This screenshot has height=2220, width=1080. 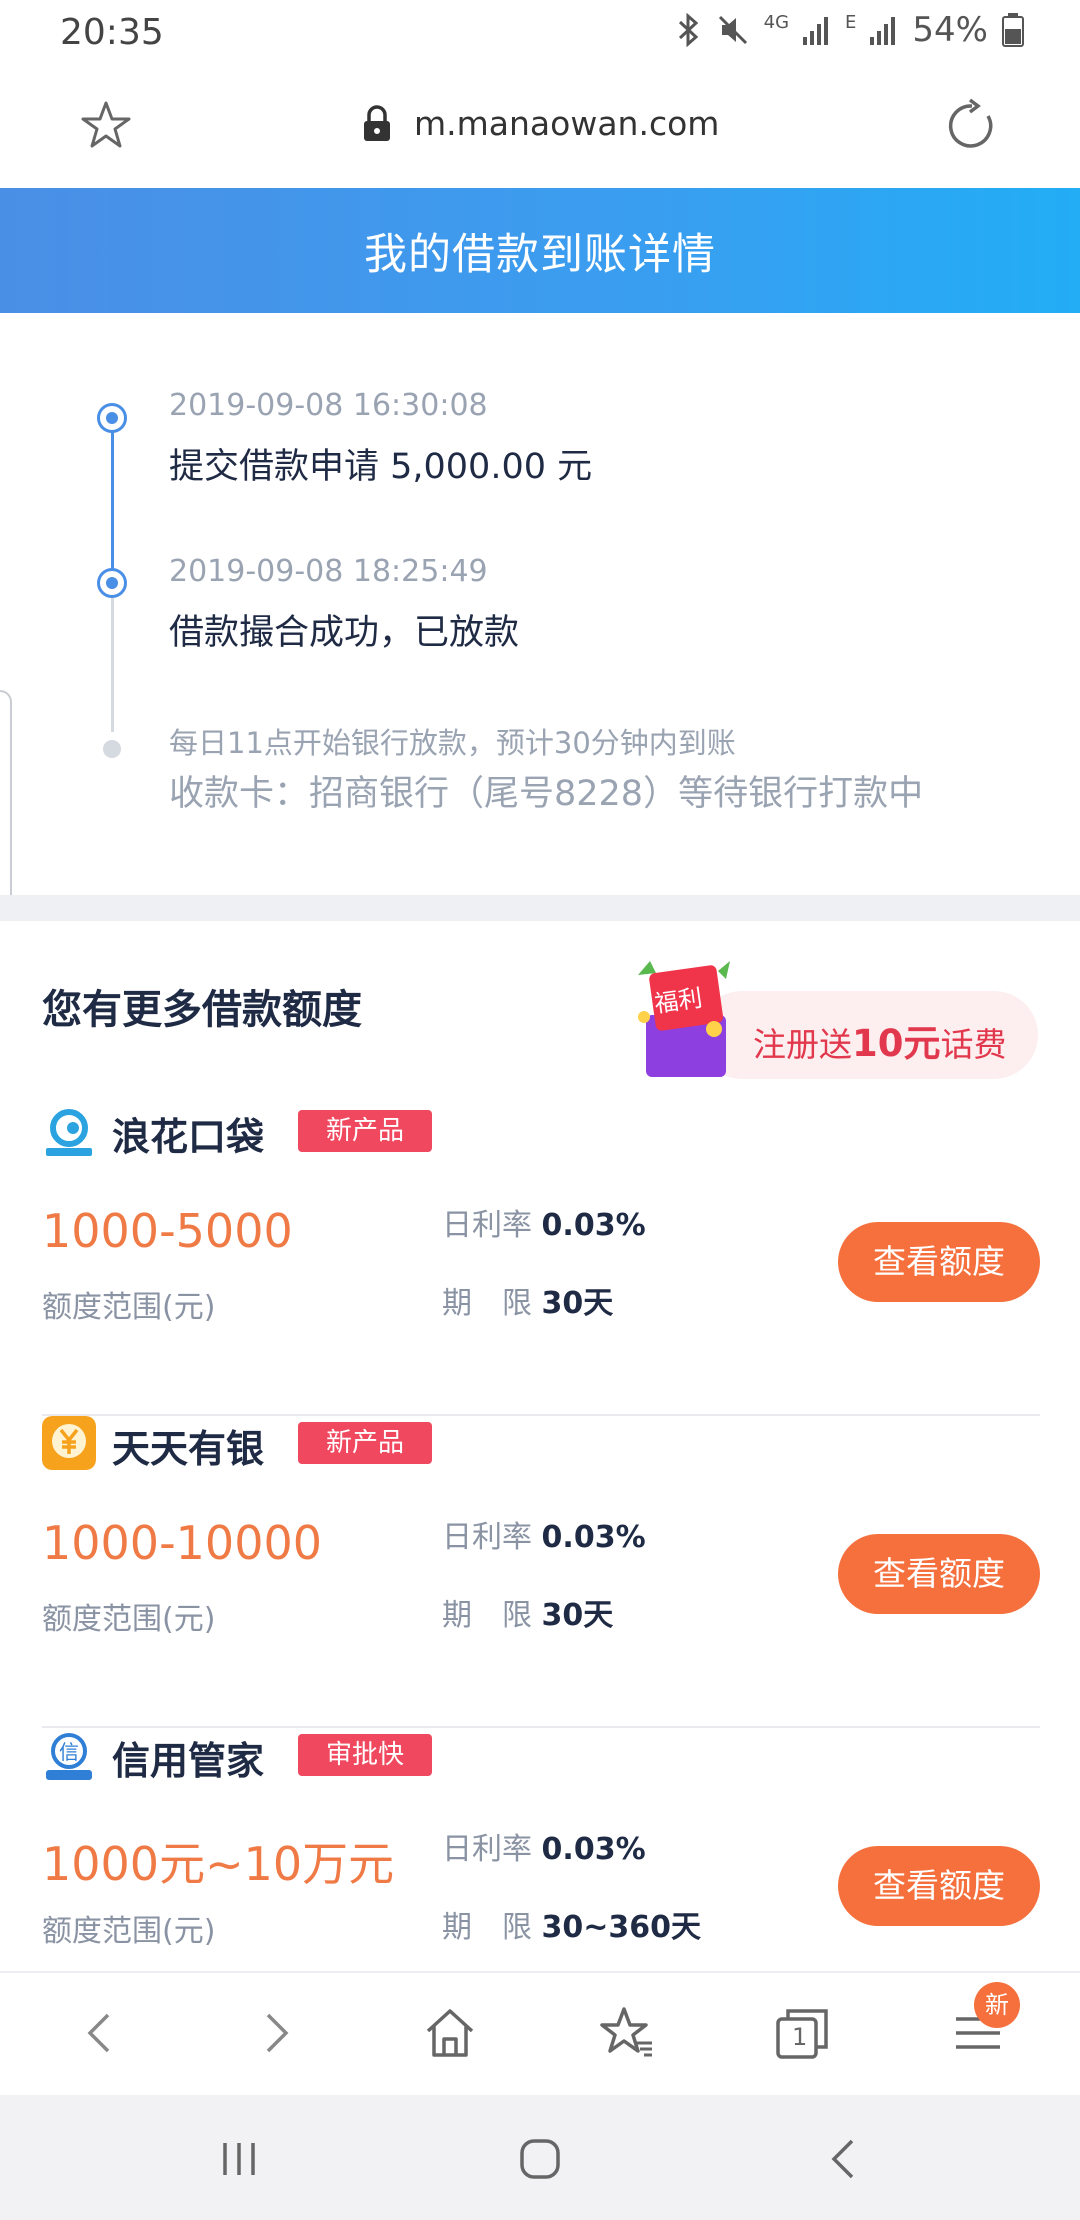 What do you see at coordinates (112, 501) in the screenshot?
I see `timeline-line-active` at bounding box center [112, 501].